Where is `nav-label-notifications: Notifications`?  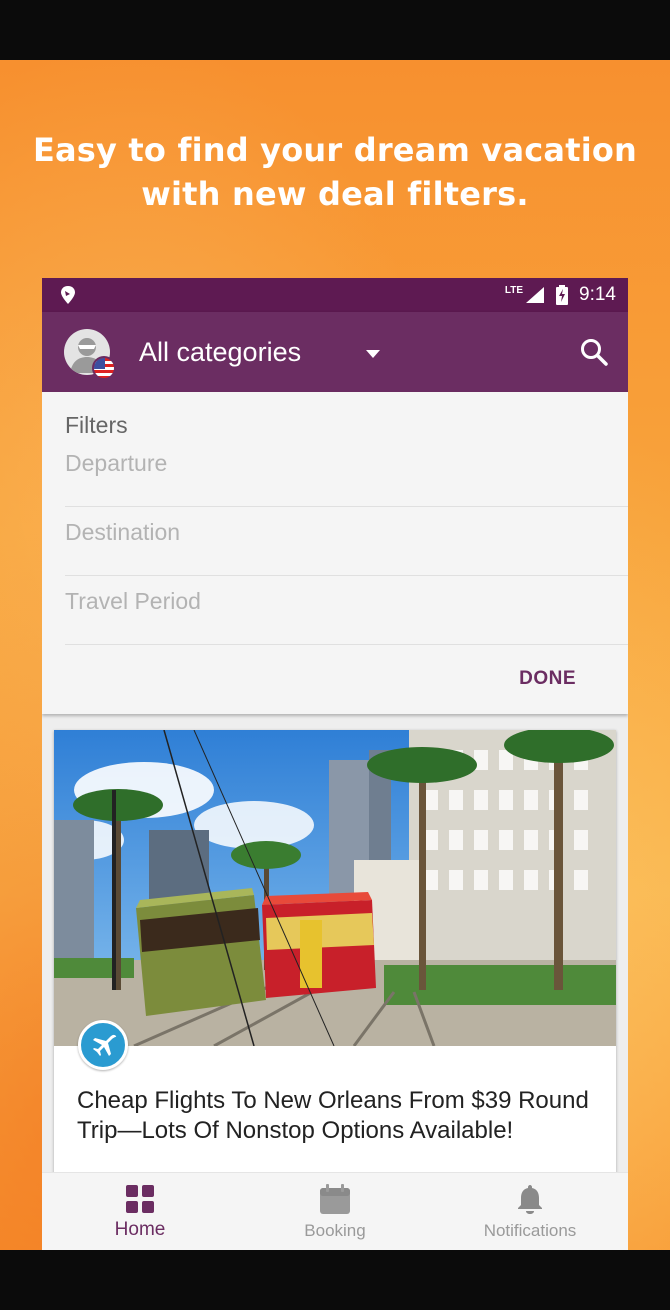
nav-label-notifications: Notifications is located at coordinates (530, 1230).